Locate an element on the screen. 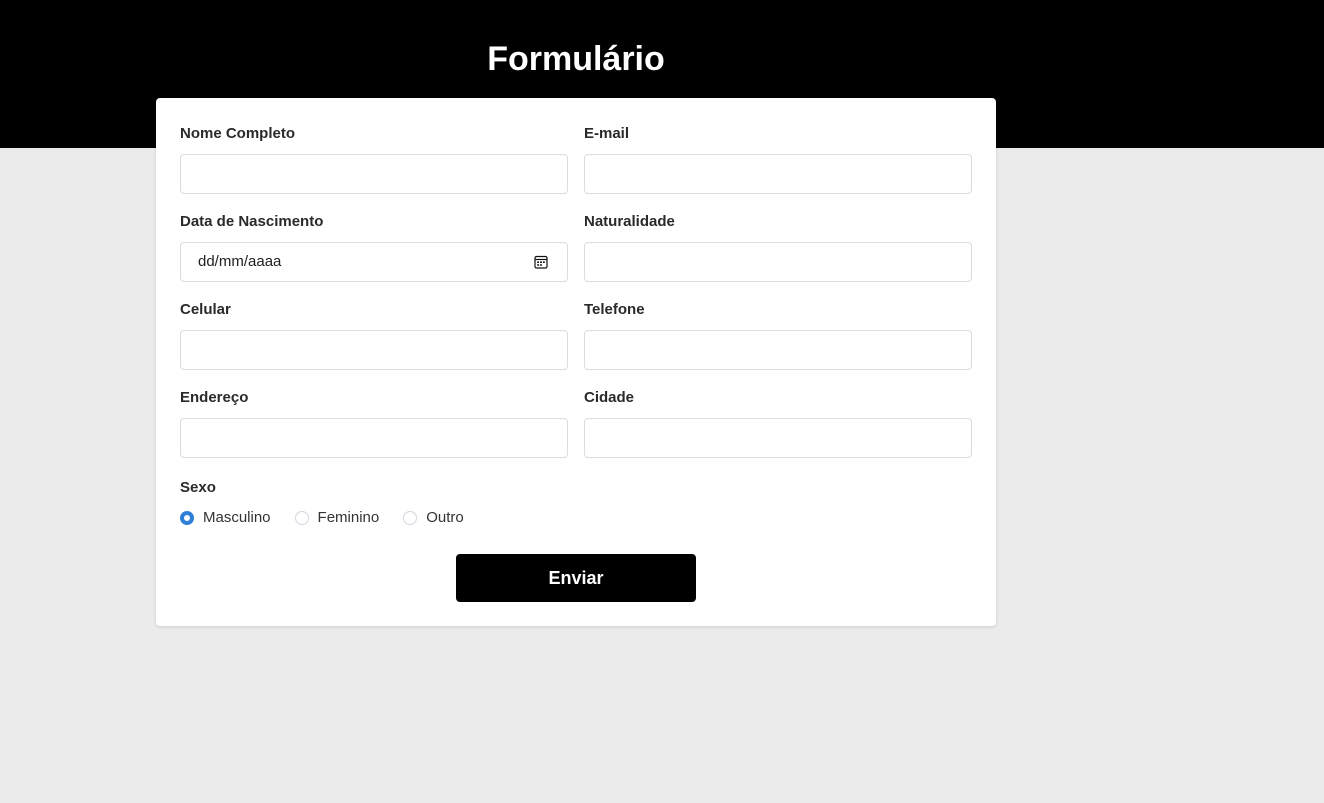 This screenshot has height=803, width=1324. sexo-radio-group: Masculino Feminino Outro is located at coordinates (334, 518).